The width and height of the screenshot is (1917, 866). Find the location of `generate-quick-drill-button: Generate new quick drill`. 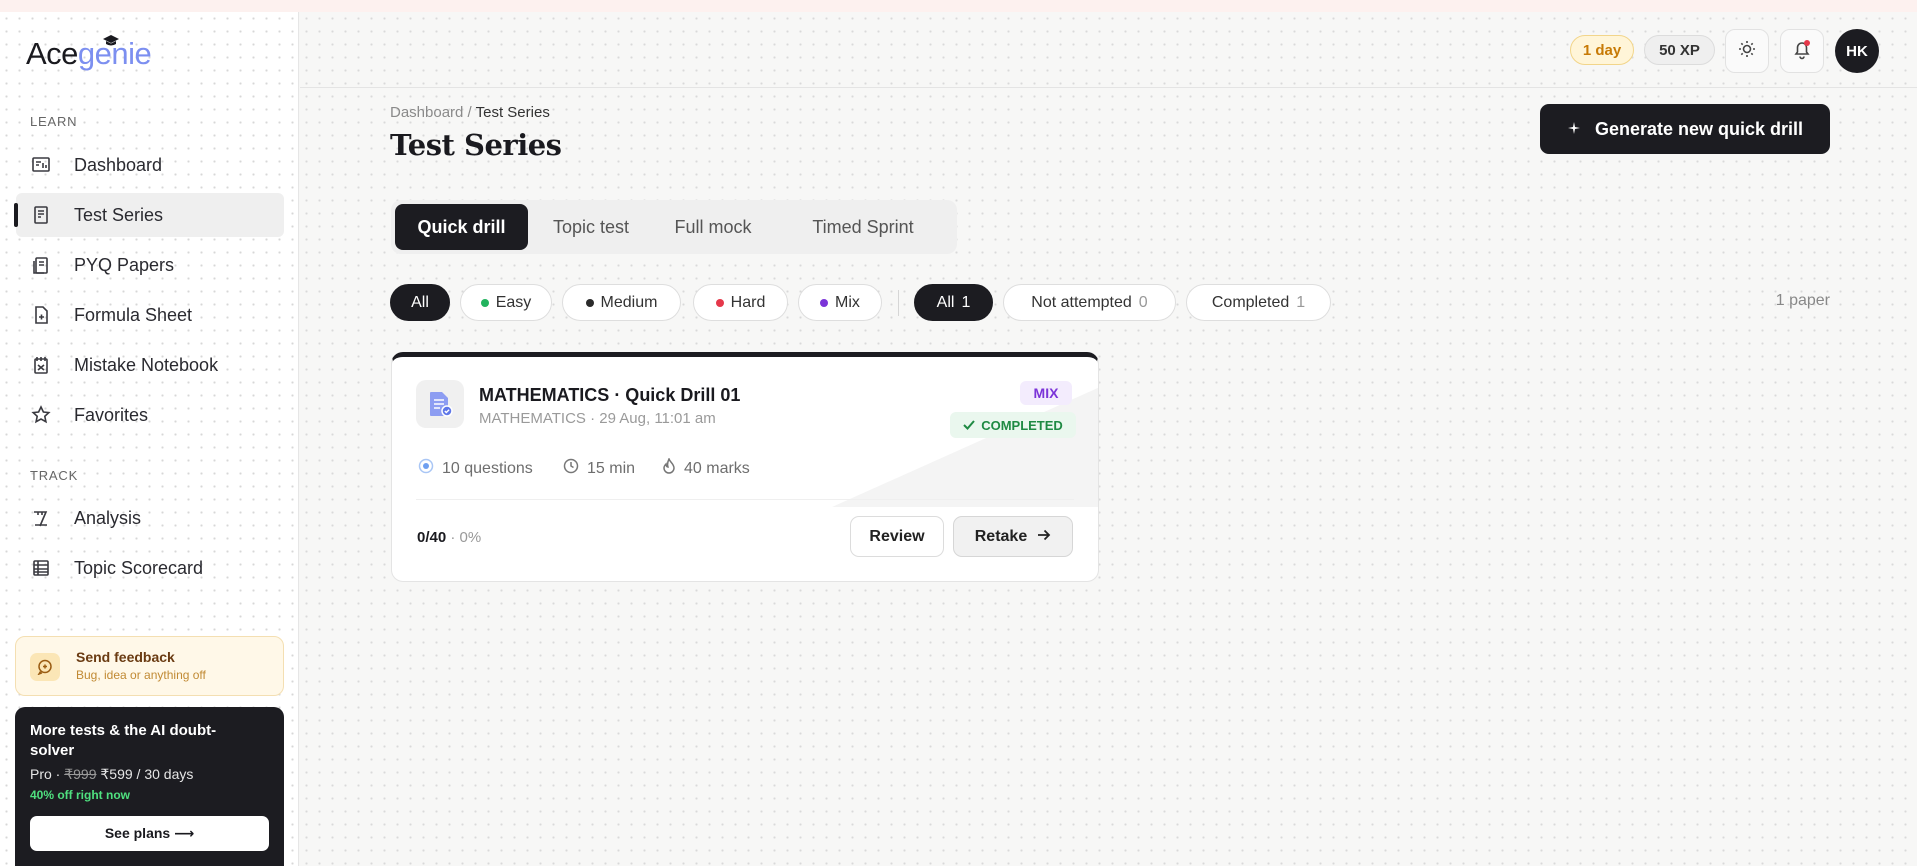

generate-quick-drill-button: Generate new quick drill is located at coordinates (1685, 129).